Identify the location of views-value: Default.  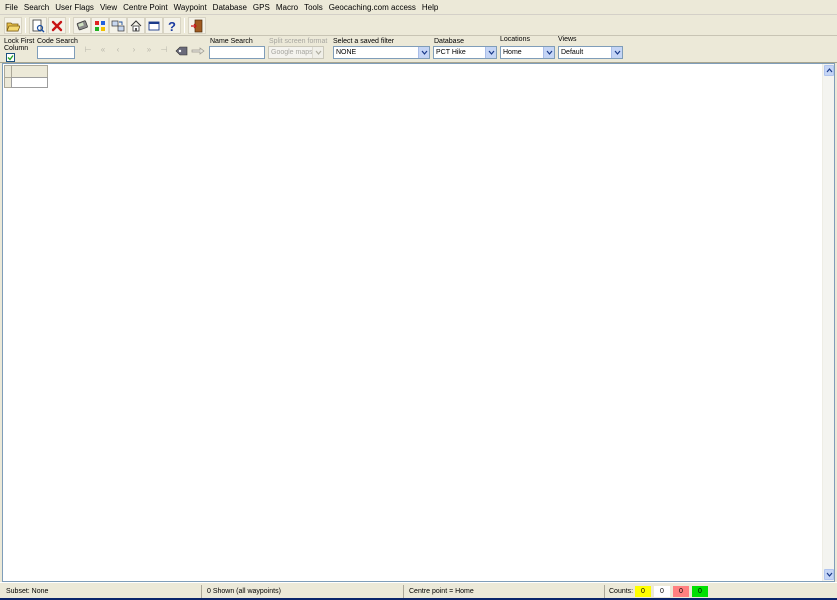
(572, 52).